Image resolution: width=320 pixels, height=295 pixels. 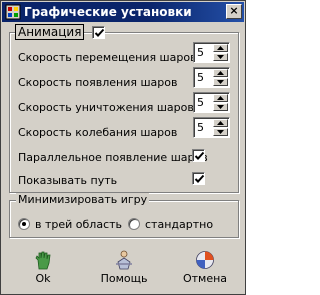 I want to click on speed-appear-stepper: 5, so click(x=211, y=77).